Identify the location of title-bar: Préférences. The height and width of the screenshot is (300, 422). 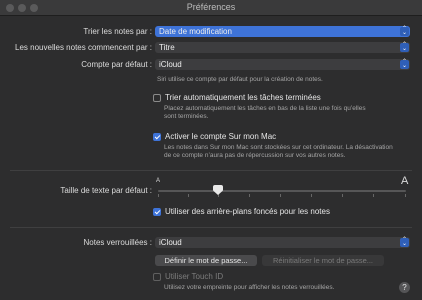
(211, 8).